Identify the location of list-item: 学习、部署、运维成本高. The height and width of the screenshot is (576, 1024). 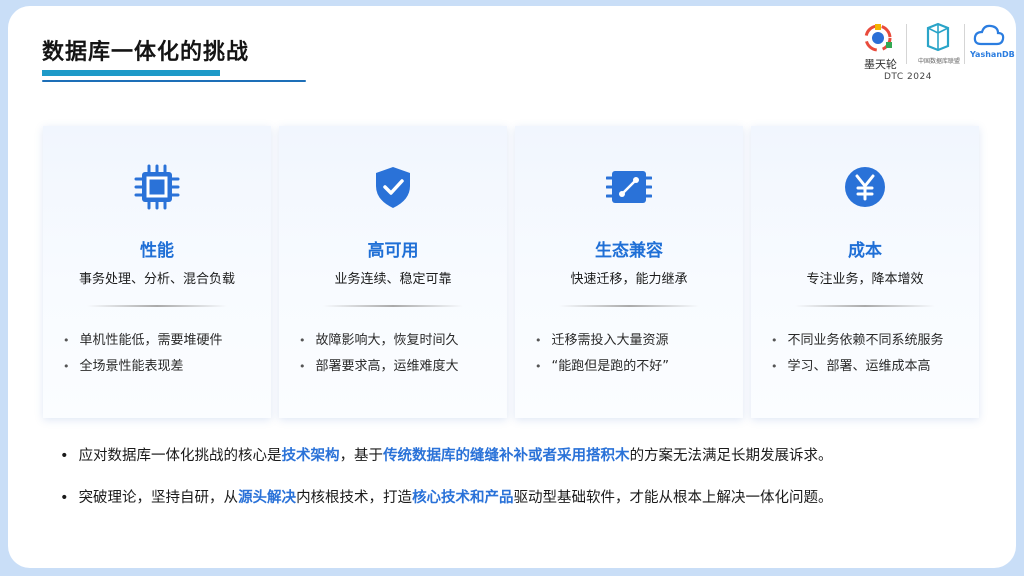
(857, 367).